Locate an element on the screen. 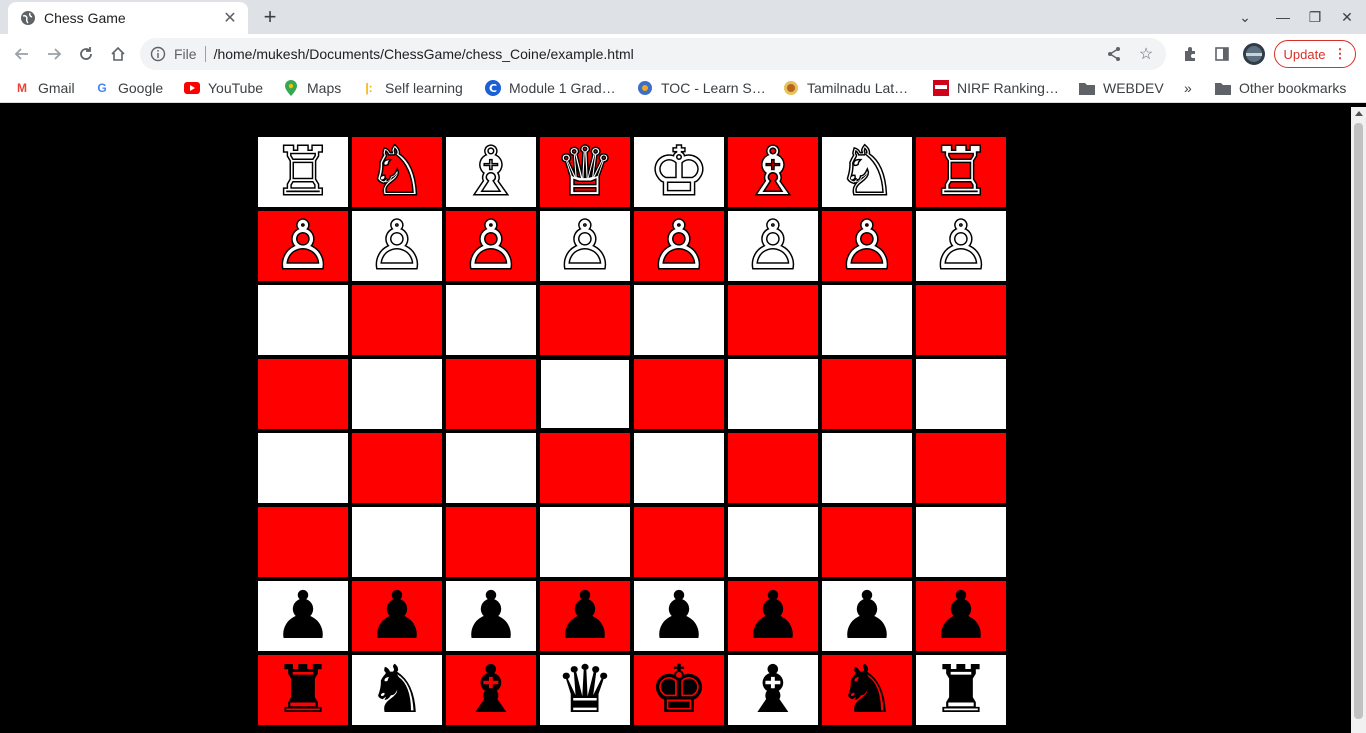 Image resolution: width=1366 pixels, height=733 pixels. square-e6 is located at coordinates (679, 320).